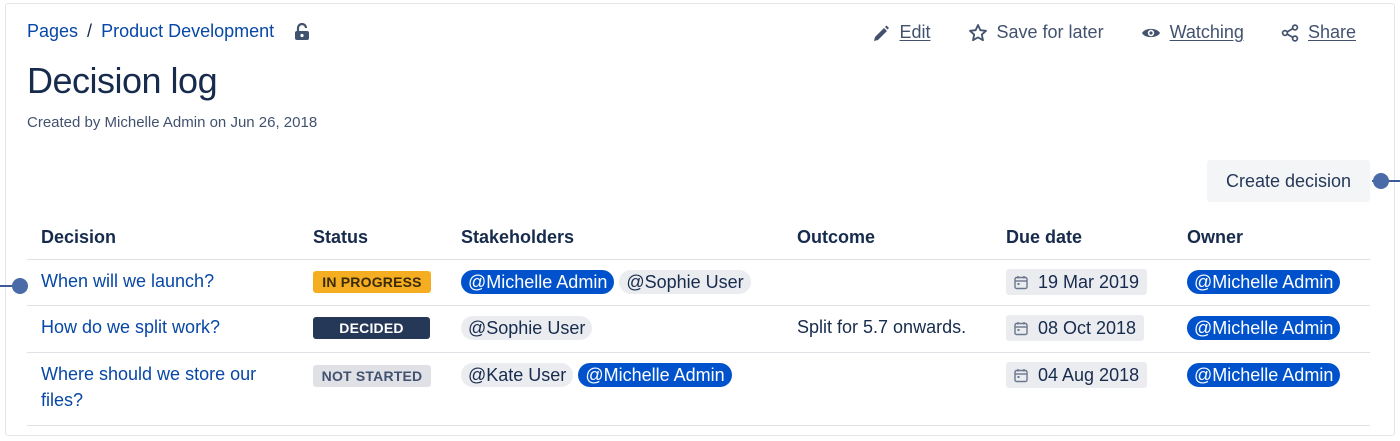  I want to click on unlock-icon, so click(302, 31).